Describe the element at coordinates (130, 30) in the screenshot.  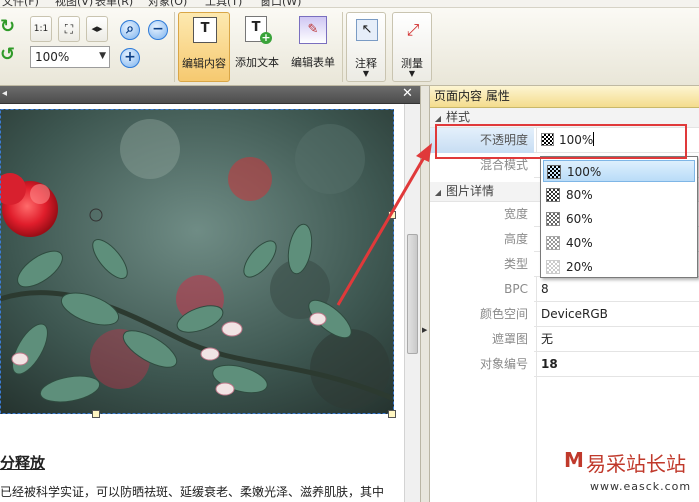
I see `zoom-in-search-icon: ⌕` at that location.